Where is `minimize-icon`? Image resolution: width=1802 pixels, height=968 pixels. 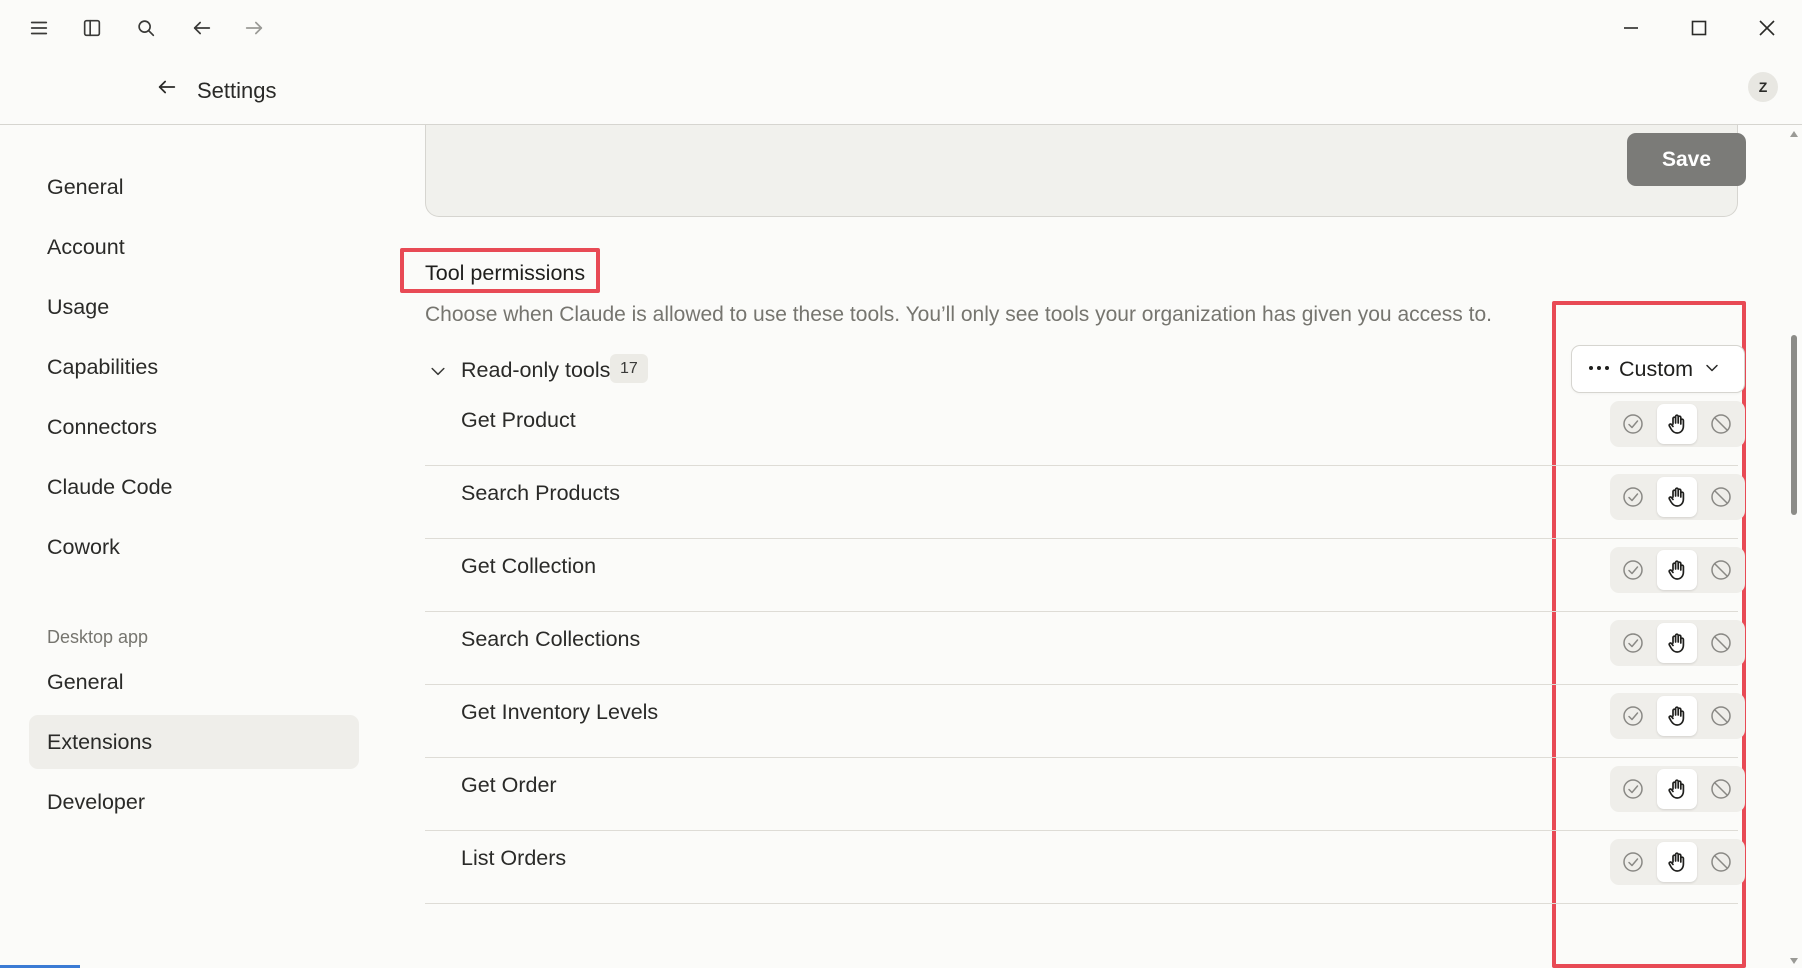 minimize-icon is located at coordinates (1631, 28).